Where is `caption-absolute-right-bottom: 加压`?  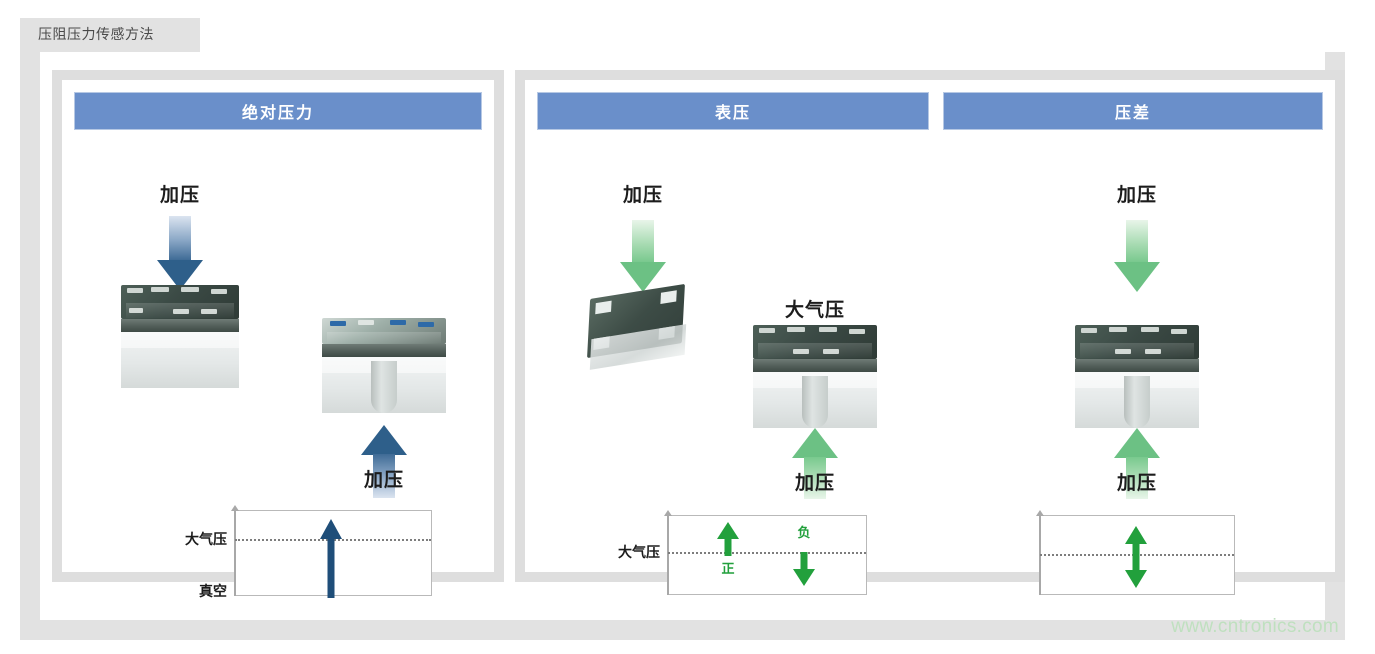
caption-absolute-right-bottom: 加压 is located at coordinates (384, 480).